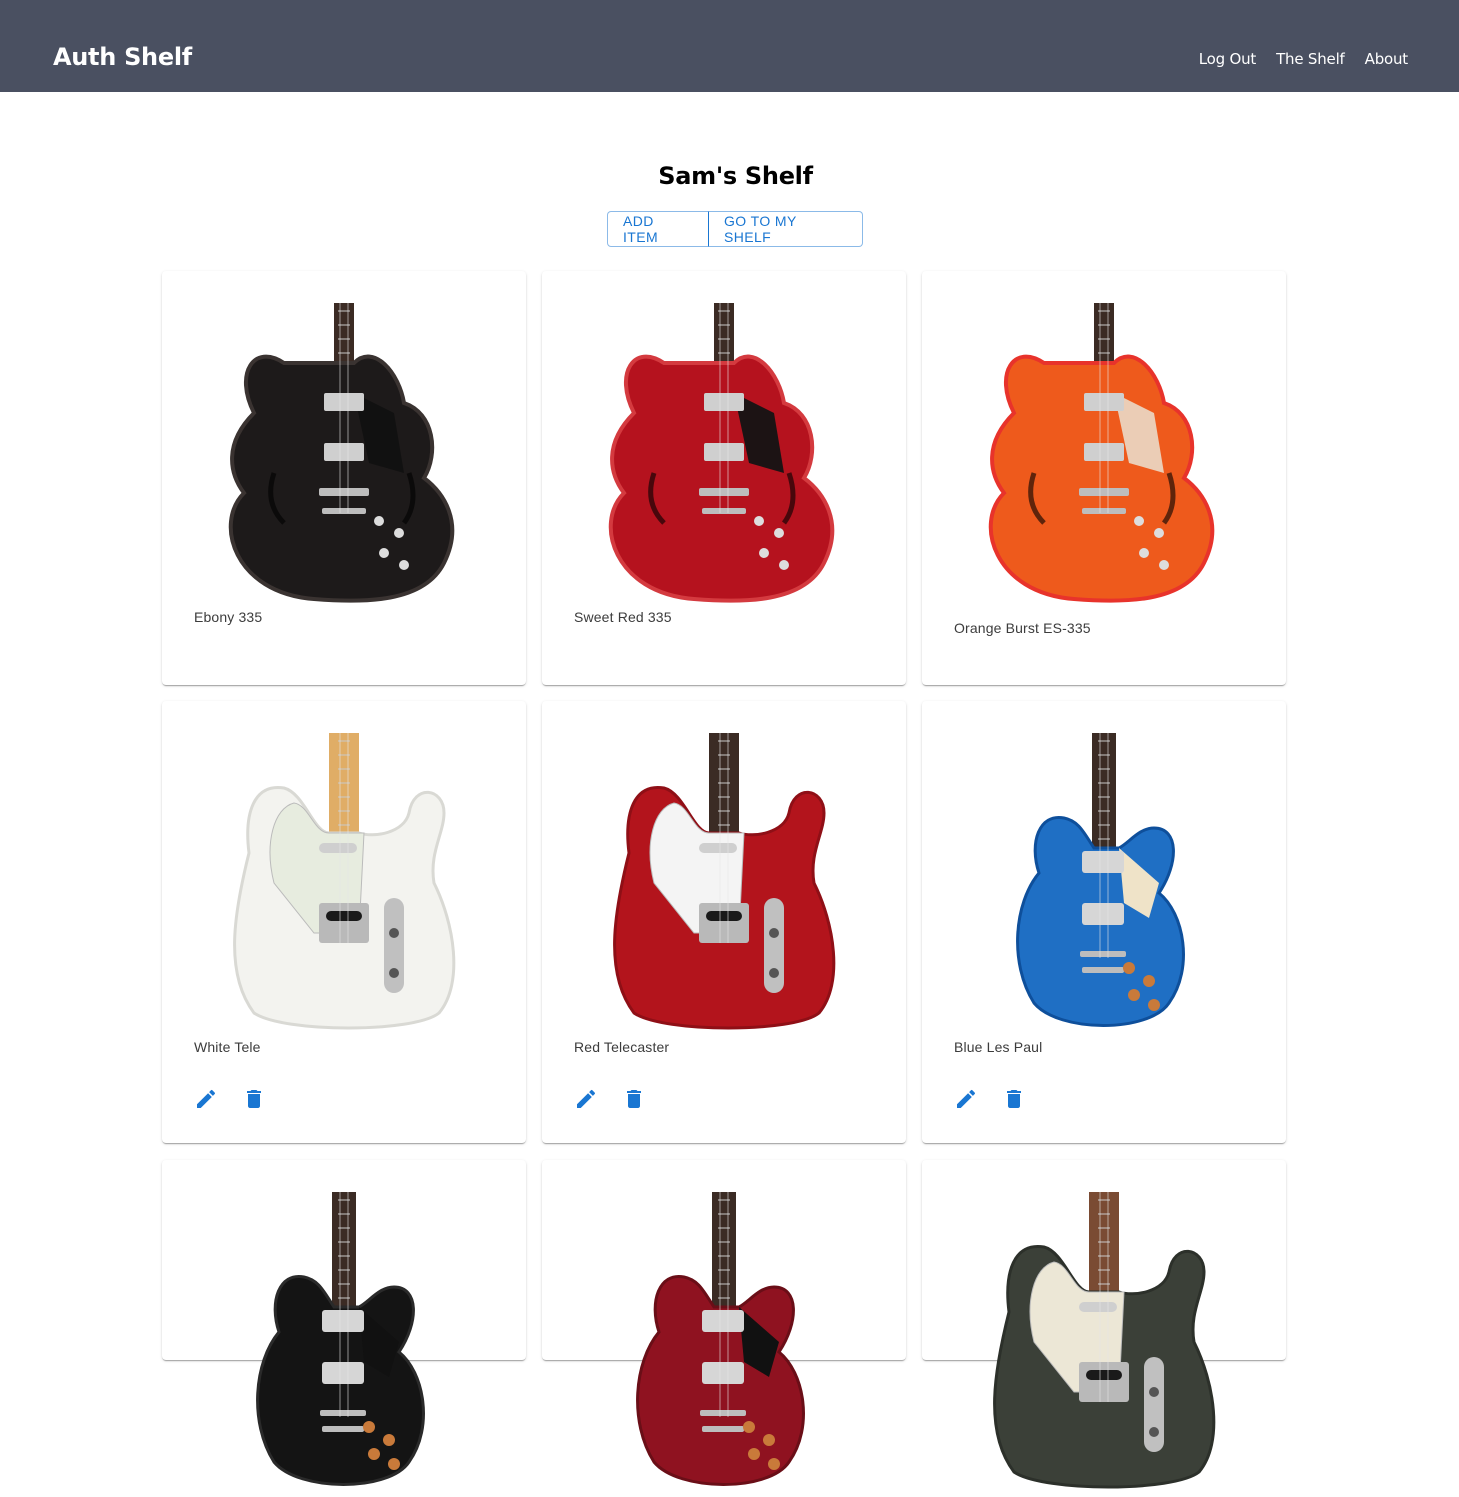 Image resolution: width=1459 pixels, height=1497 pixels. I want to click on shelf-button-group: ADD ITEM GO TO MY SHELF, so click(735, 229).